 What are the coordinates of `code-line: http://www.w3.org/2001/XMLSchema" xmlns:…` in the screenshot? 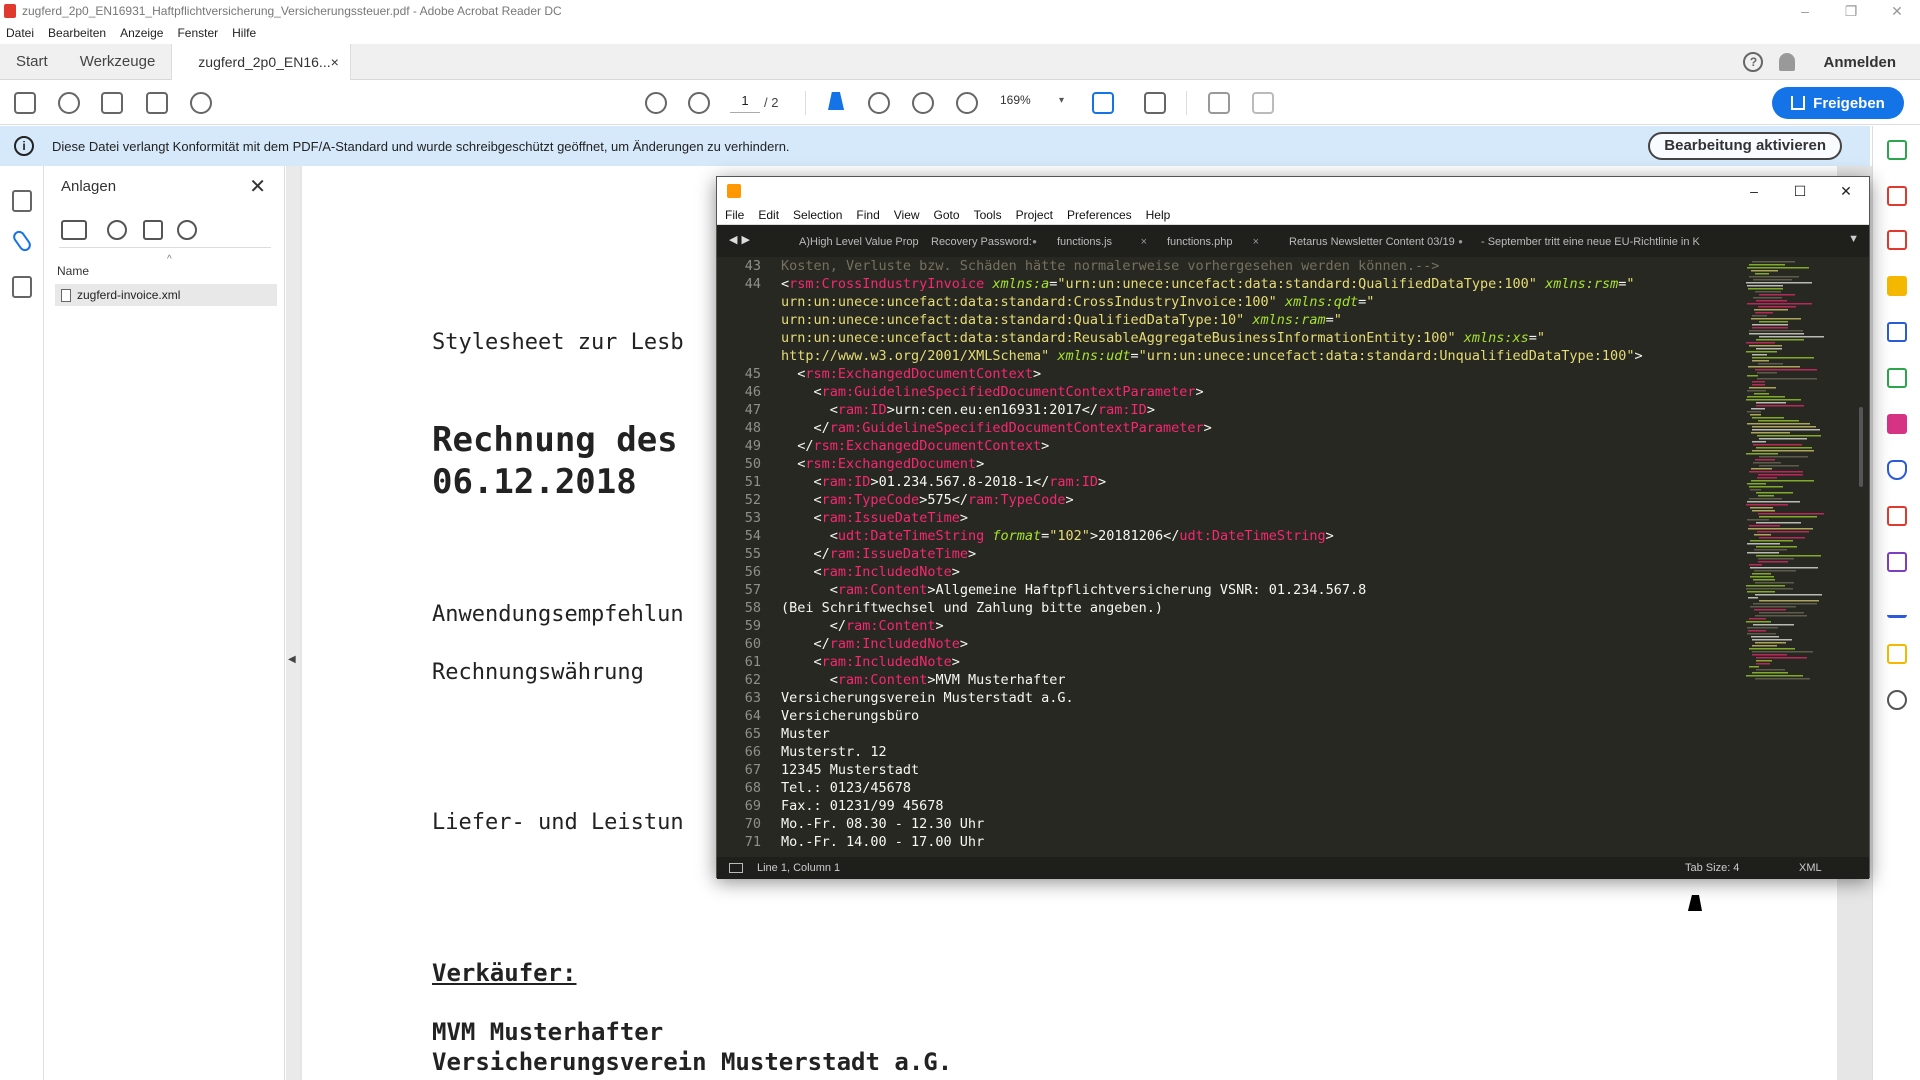 It's located at (1279, 356).